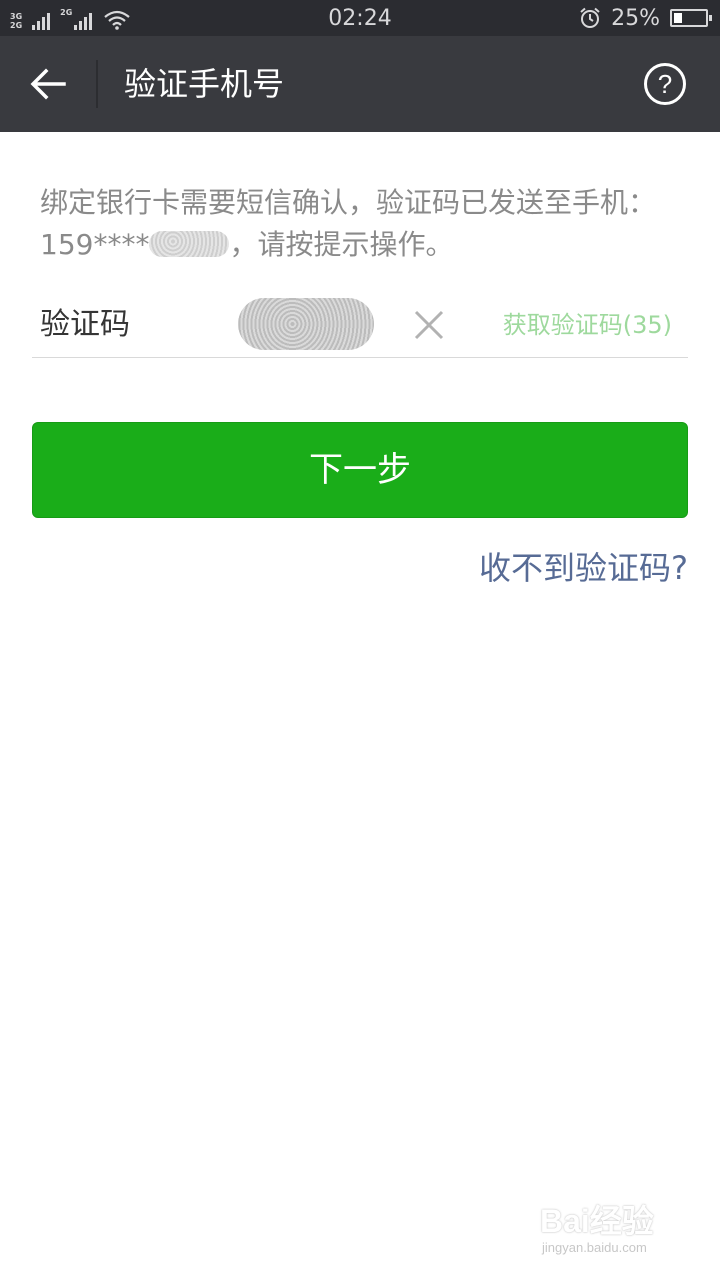 This screenshot has height=1280, width=720. What do you see at coordinates (678, 18) in the screenshot?
I see `battery-fill` at bounding box center [678, 18].